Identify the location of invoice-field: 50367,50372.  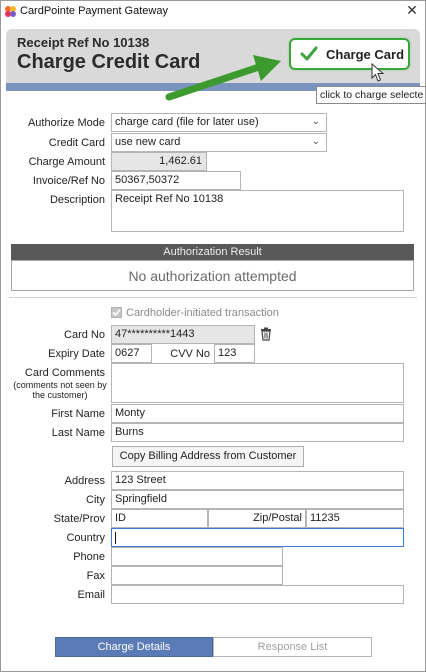
(176, 180).